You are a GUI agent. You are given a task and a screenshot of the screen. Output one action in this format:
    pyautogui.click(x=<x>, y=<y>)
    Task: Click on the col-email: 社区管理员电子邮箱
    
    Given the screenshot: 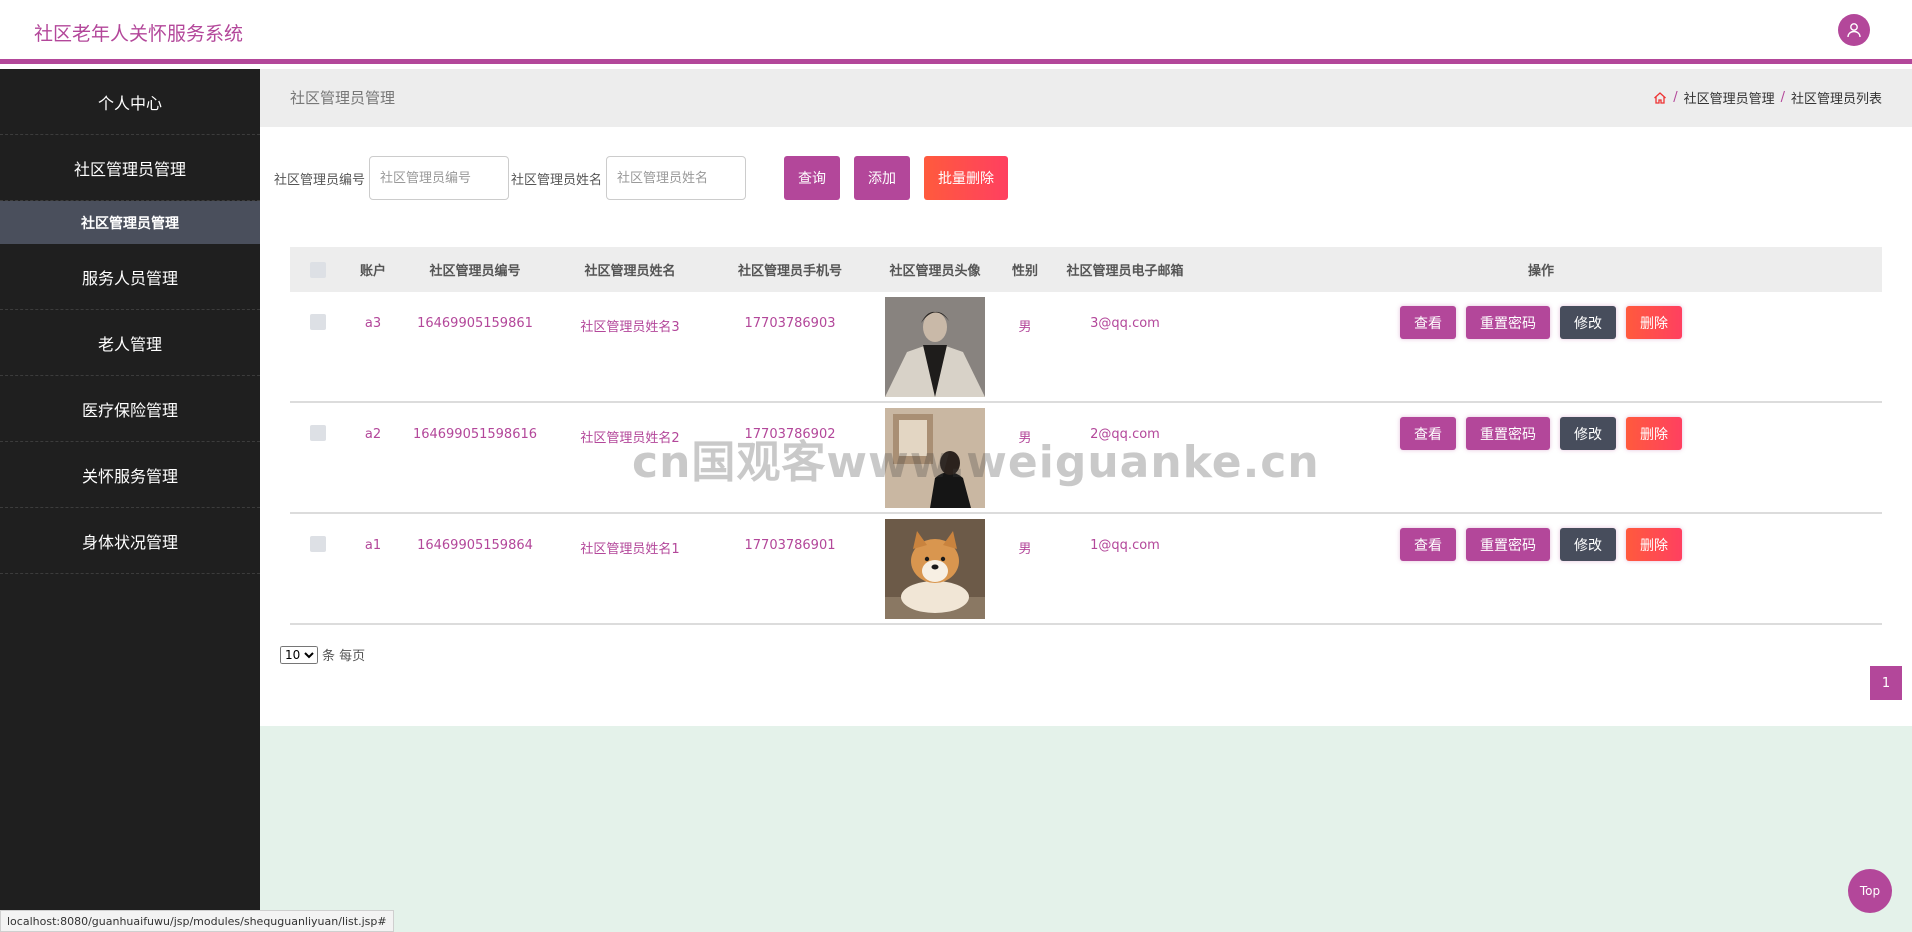 What is the action you would take?
    pyautogui.click(x=1125, y=271)
    